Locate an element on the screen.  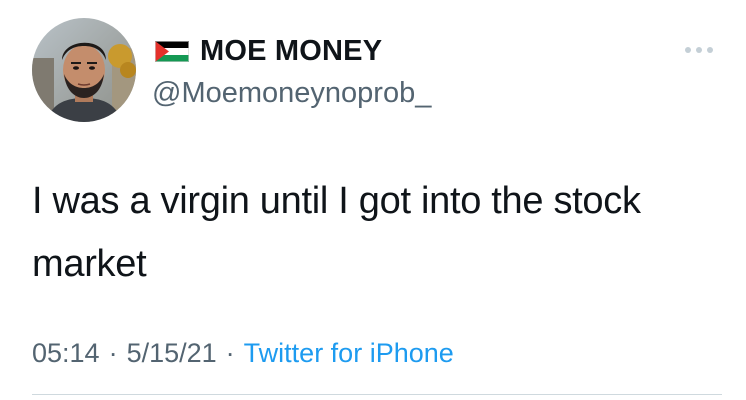
avatar is located at coordinates (84, 70).